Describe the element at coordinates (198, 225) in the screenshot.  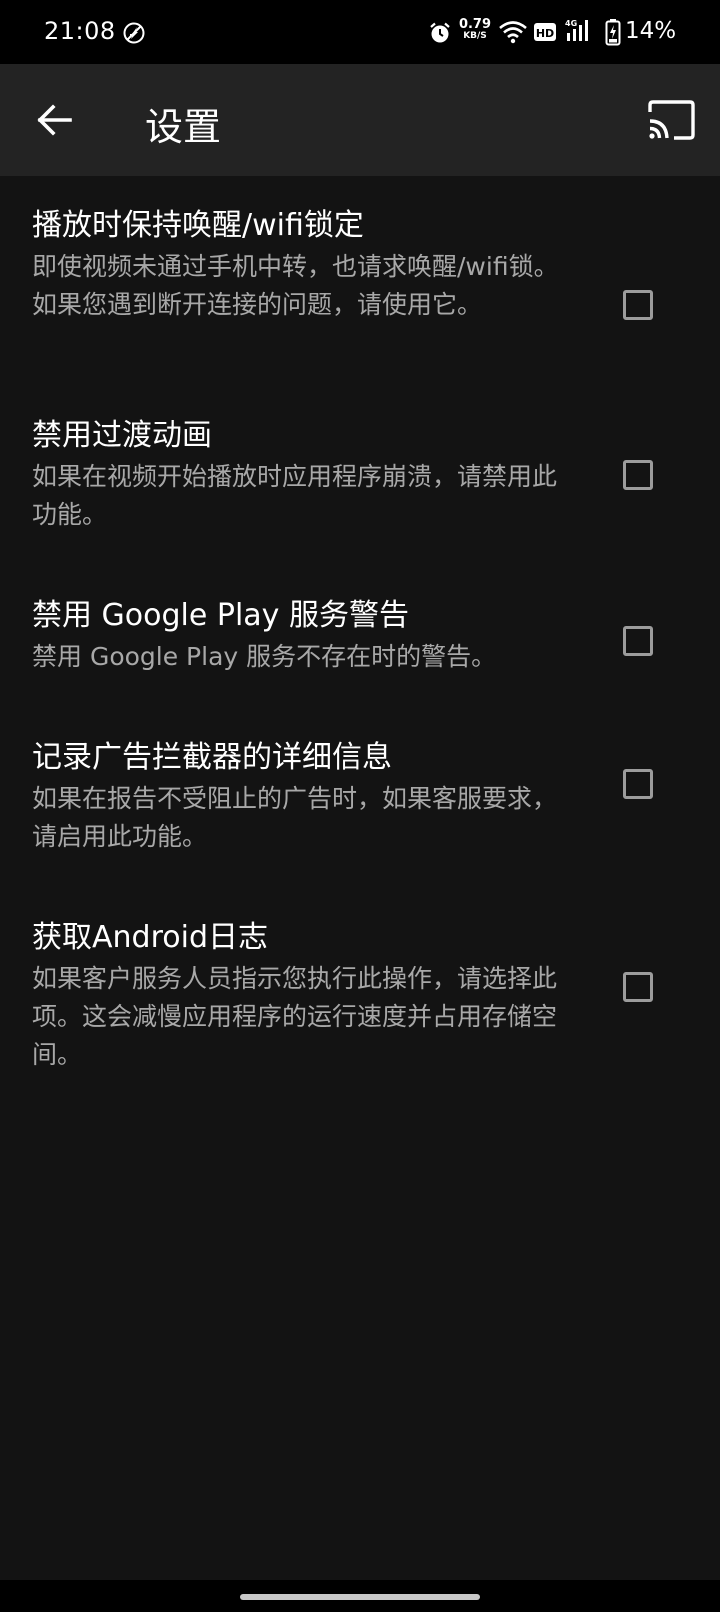
I see `setting-title: 播放时保持唤醒/wifi锁定` at that location.